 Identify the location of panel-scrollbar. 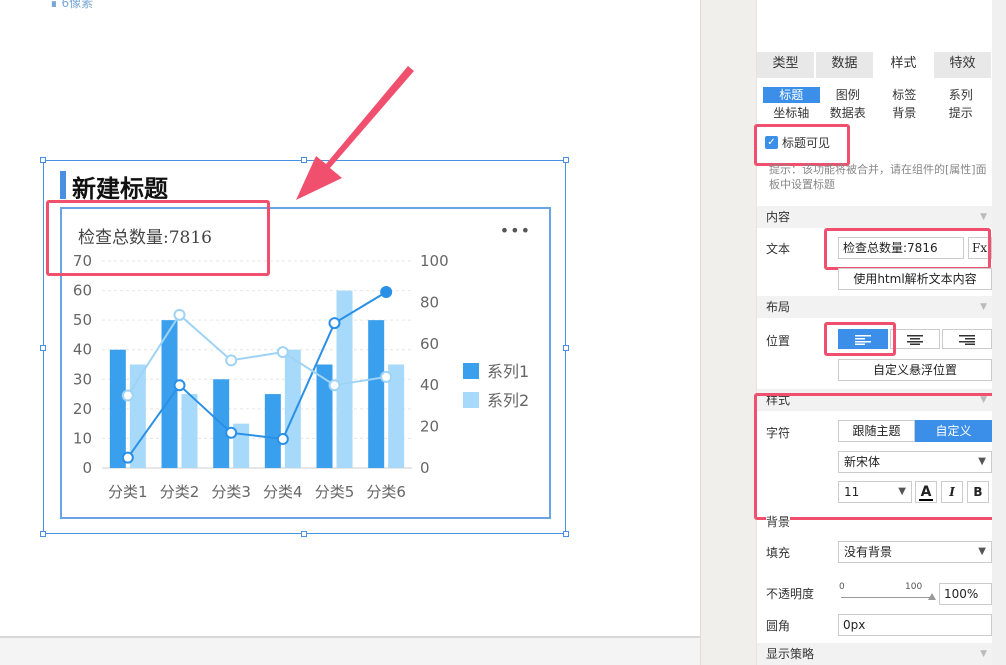
(999, 332).